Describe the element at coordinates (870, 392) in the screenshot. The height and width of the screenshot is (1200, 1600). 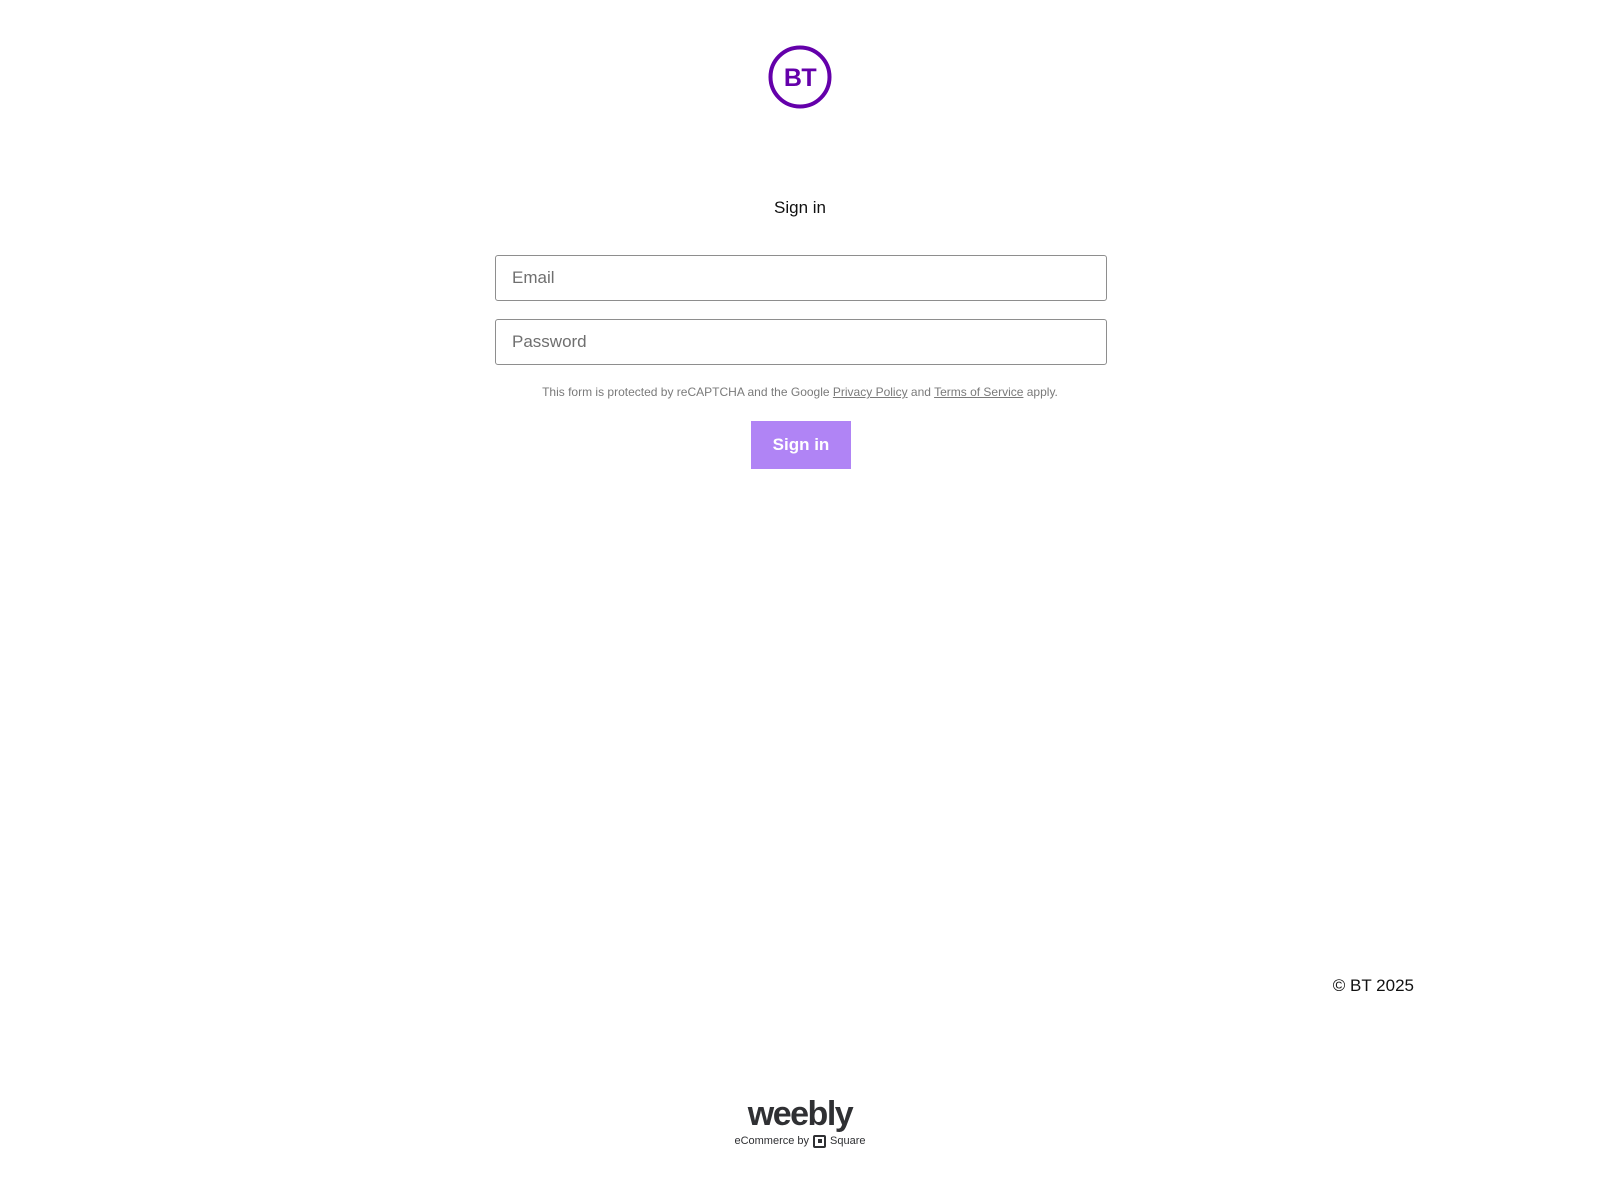
I see `privacy-policy-link: Privacy Policy` at that location.